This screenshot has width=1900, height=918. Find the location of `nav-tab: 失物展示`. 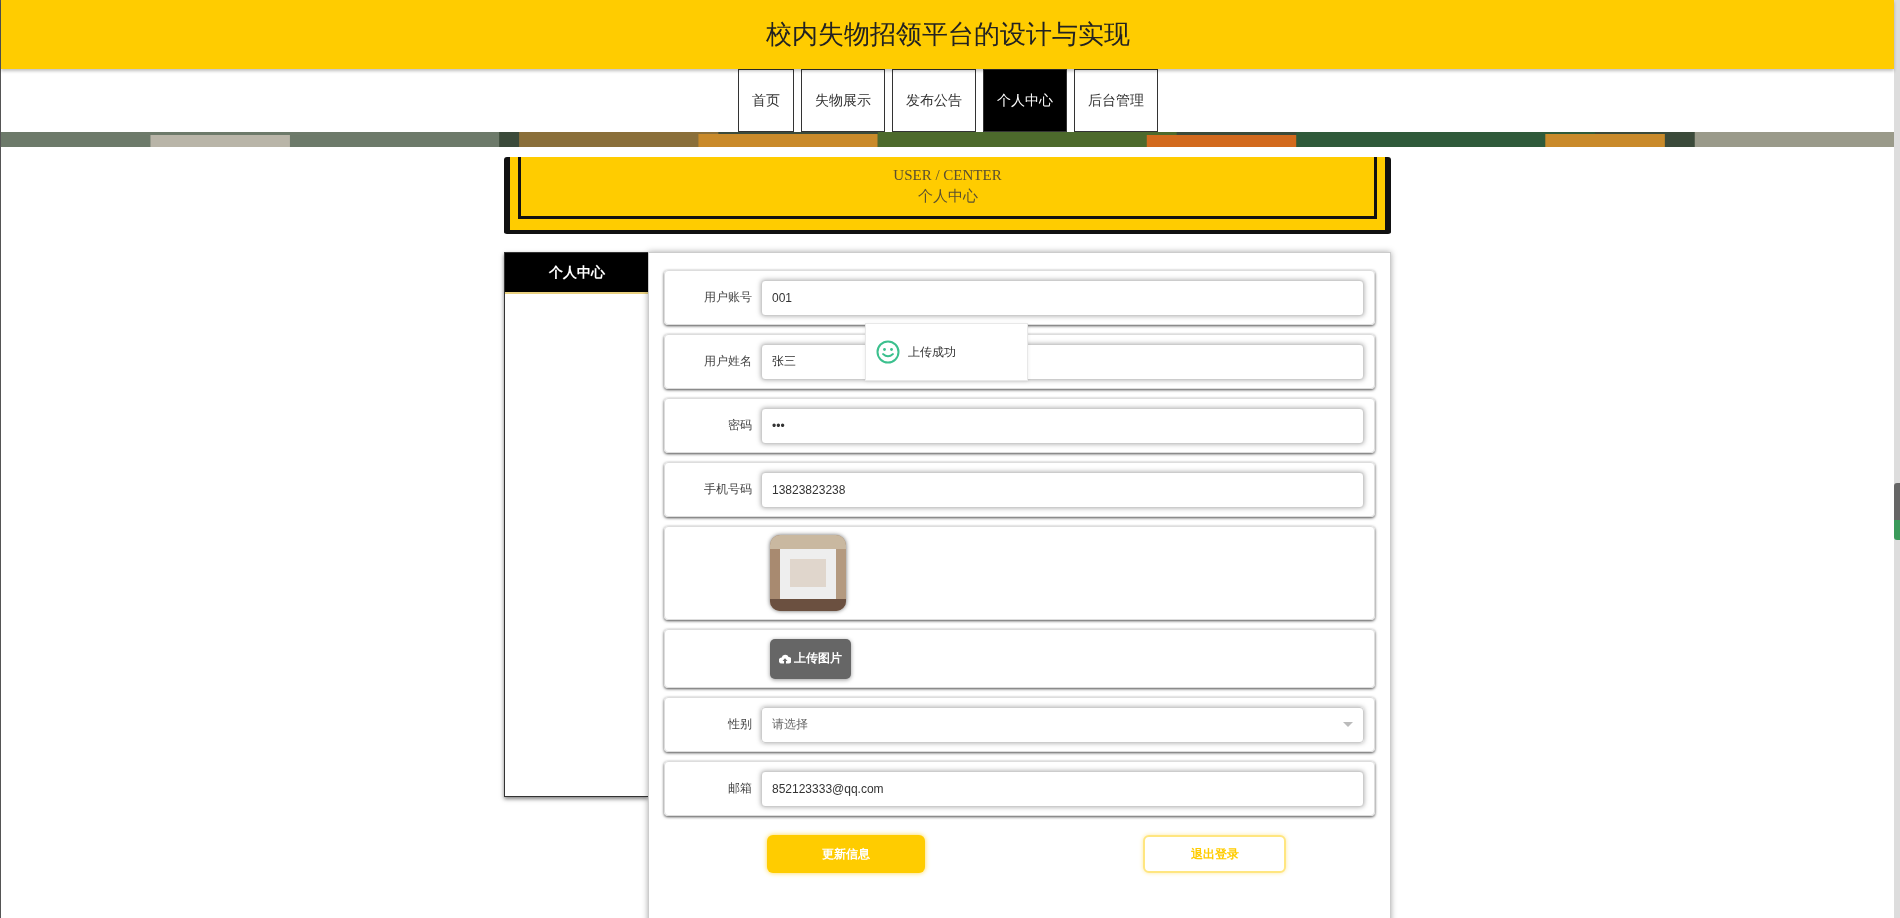

nav-tab: 失物展示 is located at coordinates (842, 100).